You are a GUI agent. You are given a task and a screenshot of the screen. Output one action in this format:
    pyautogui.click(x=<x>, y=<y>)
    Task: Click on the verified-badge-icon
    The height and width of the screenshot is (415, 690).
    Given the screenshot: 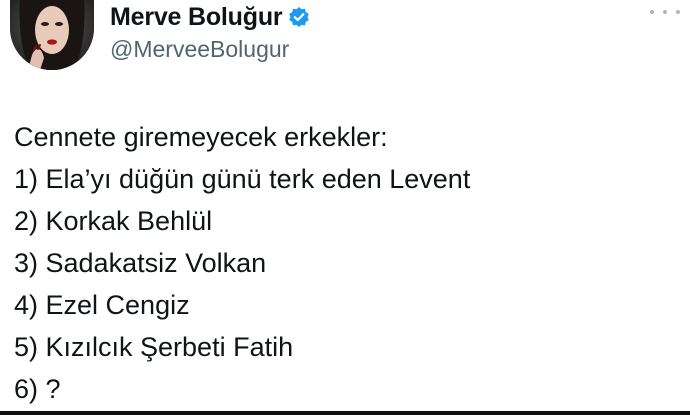 What is the action you would take?
    pyautogui.click(x=299, y=17)
    